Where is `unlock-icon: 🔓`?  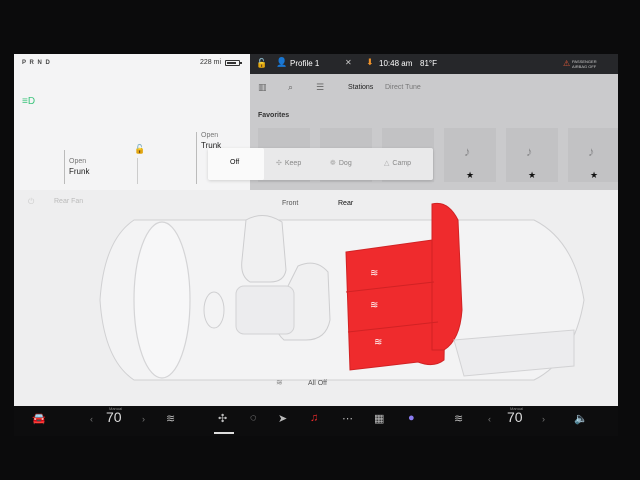 unlock-icon: 🔓 is located at coordinates (139, 149).